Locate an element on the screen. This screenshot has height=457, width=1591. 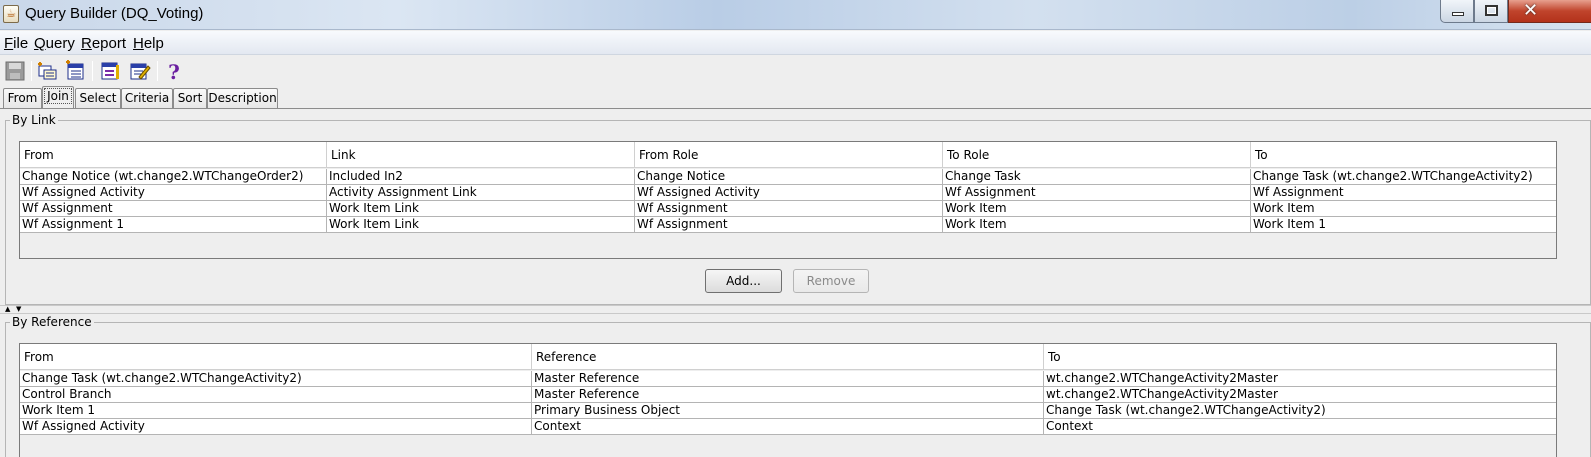
by-reference-table-header: From Reference To is located at coordinates (788, 357).